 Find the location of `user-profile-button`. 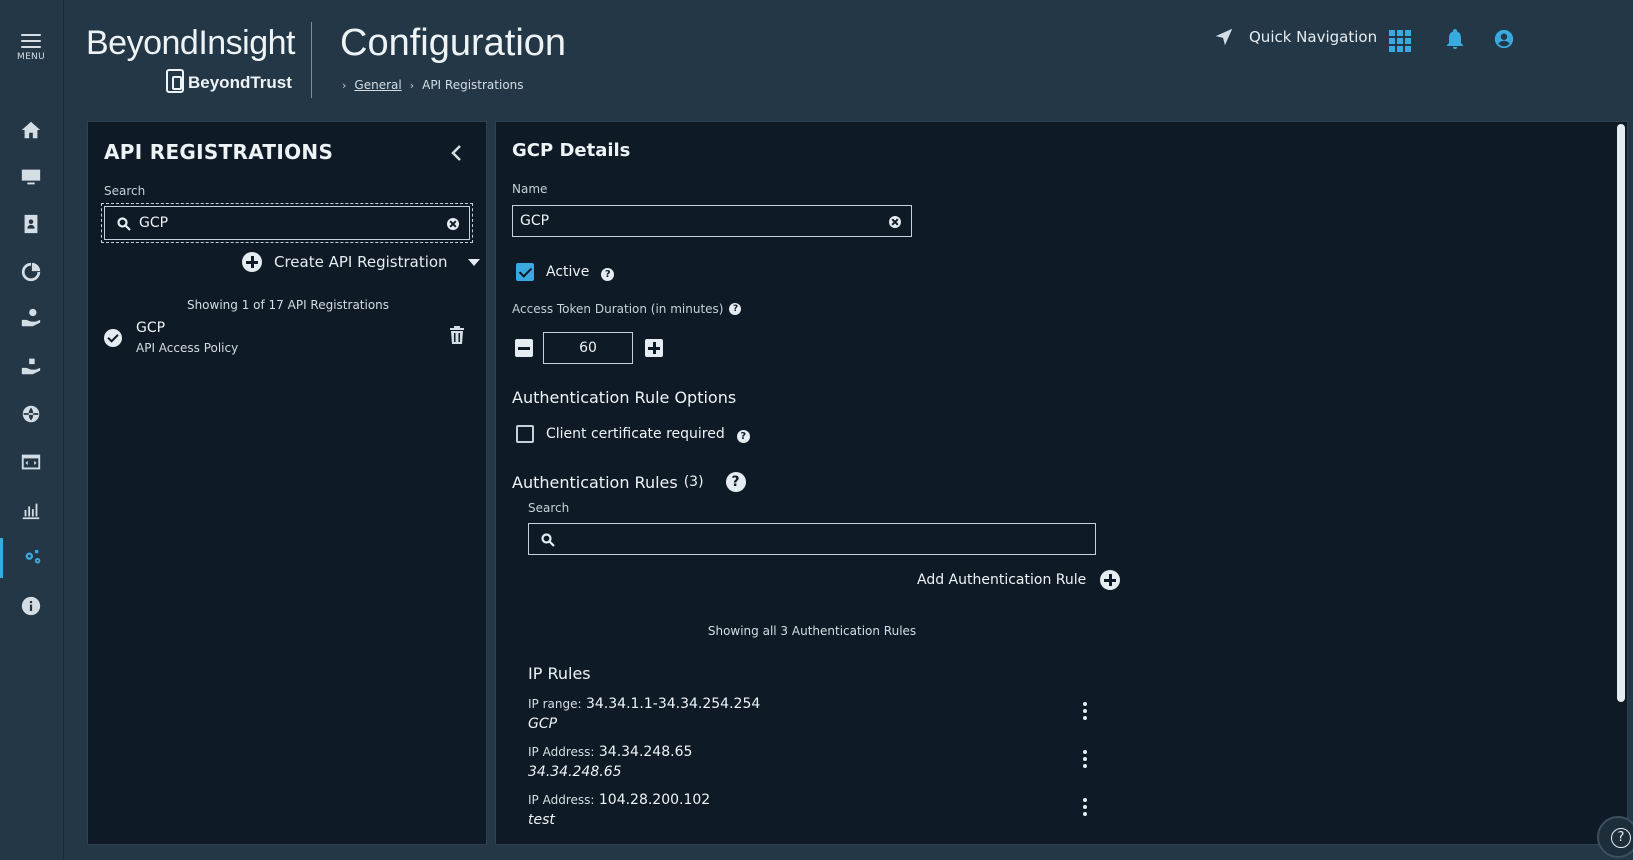

user-profile-button is located at coordinates (1504, 41).